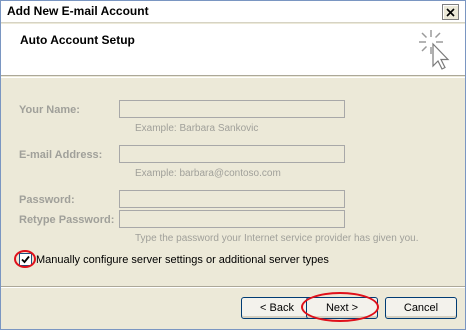 This screenshot has width=466, height=330. What do you see at coordinates (232, 219) in the screenshot?
I see `retype-password-input` at bounding box center [232, 219].